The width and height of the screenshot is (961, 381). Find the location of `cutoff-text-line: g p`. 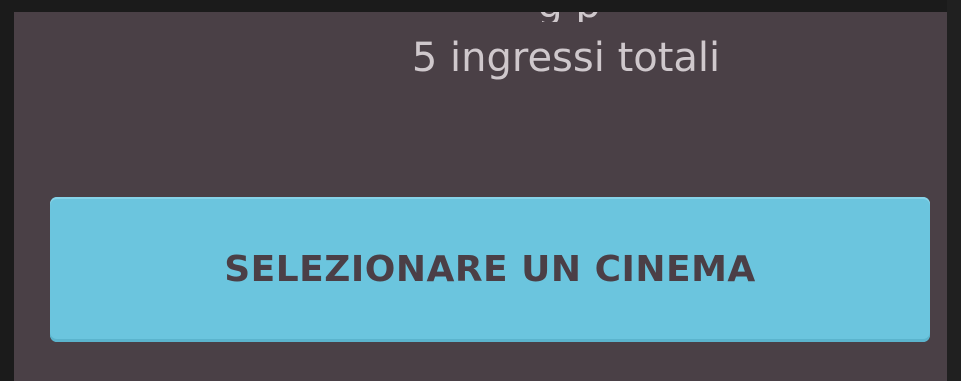

cutoff-text-line: g p is located at coordinates (569, 17).